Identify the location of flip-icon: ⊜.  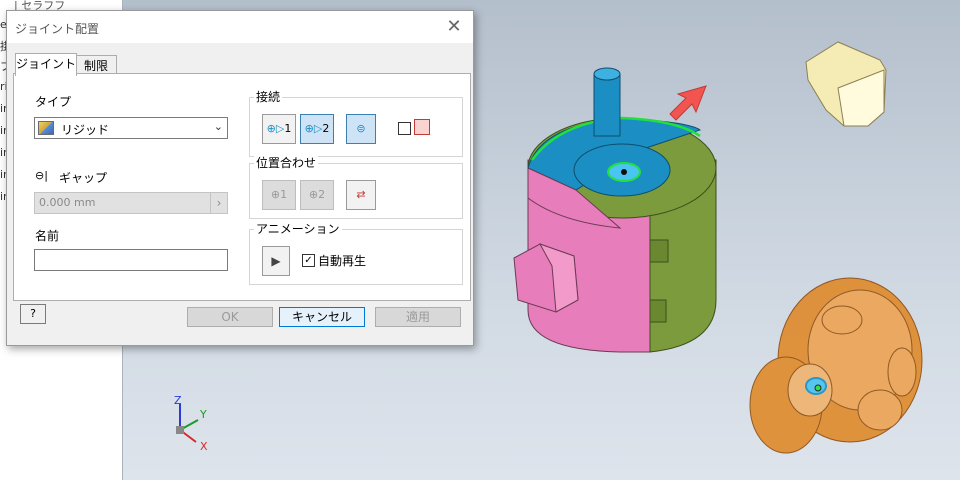
(361, 128).